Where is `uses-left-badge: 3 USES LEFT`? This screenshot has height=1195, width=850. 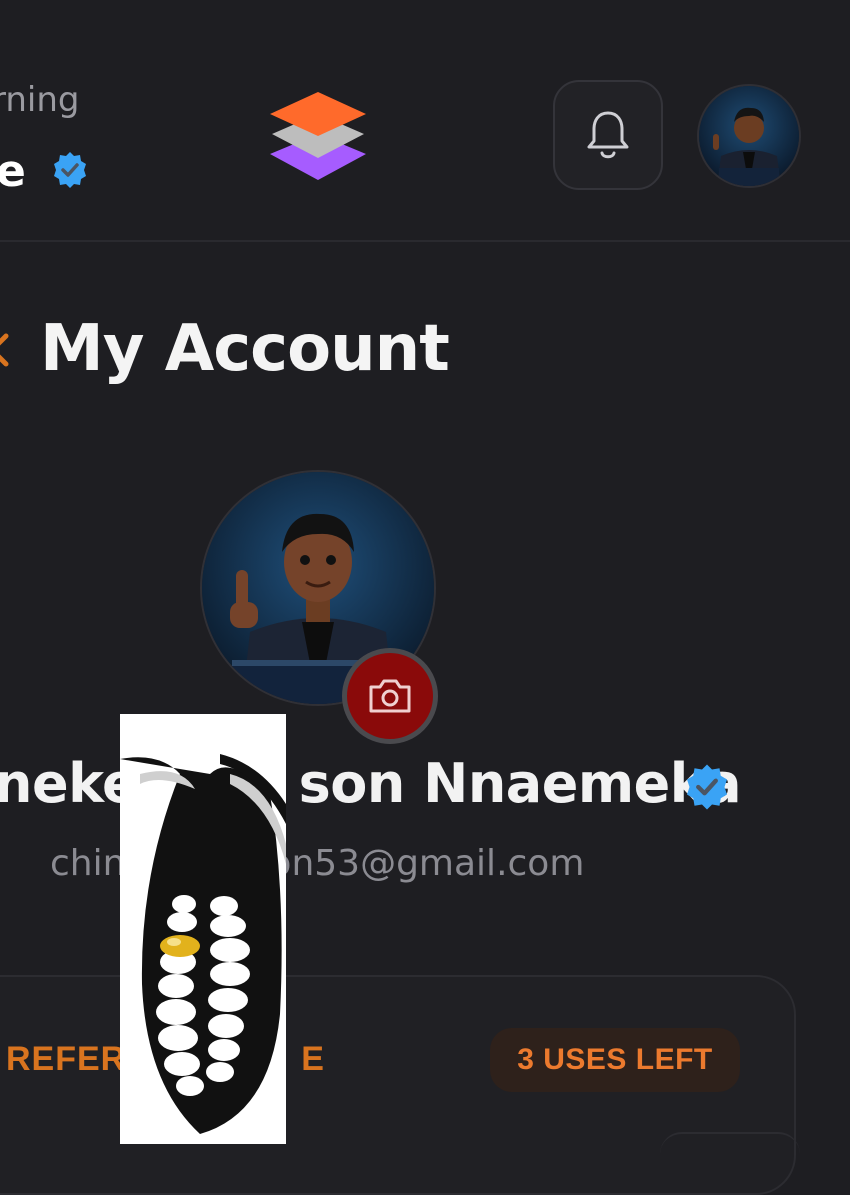 uses-left-badge: 3 USES LEFT is located at coordinates (615, 1060).